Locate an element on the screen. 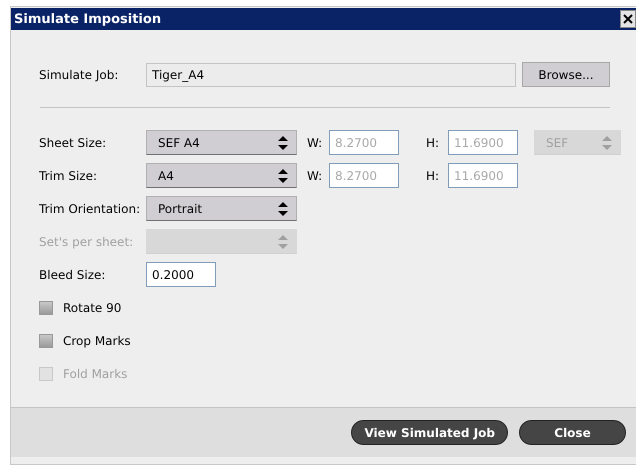 The height and width of the screenshot is (471, 636). field-label: Set's per sheet: is located at coordinates (86, 241).